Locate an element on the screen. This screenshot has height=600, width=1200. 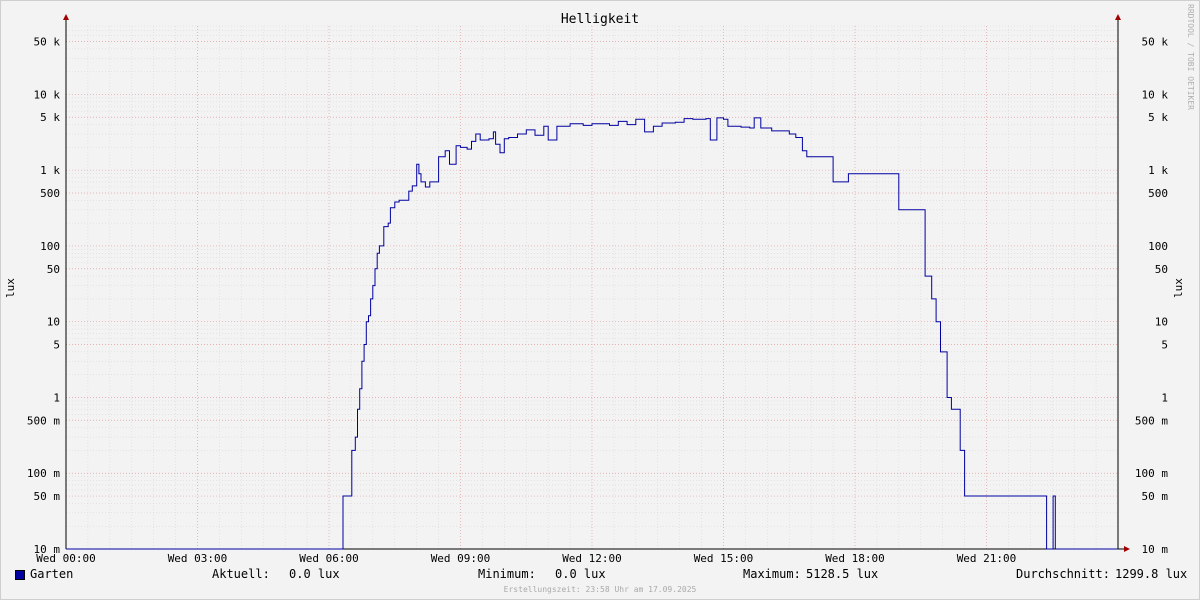
legend-min-value: 0.0 lux is located at coordinates (580, 574).